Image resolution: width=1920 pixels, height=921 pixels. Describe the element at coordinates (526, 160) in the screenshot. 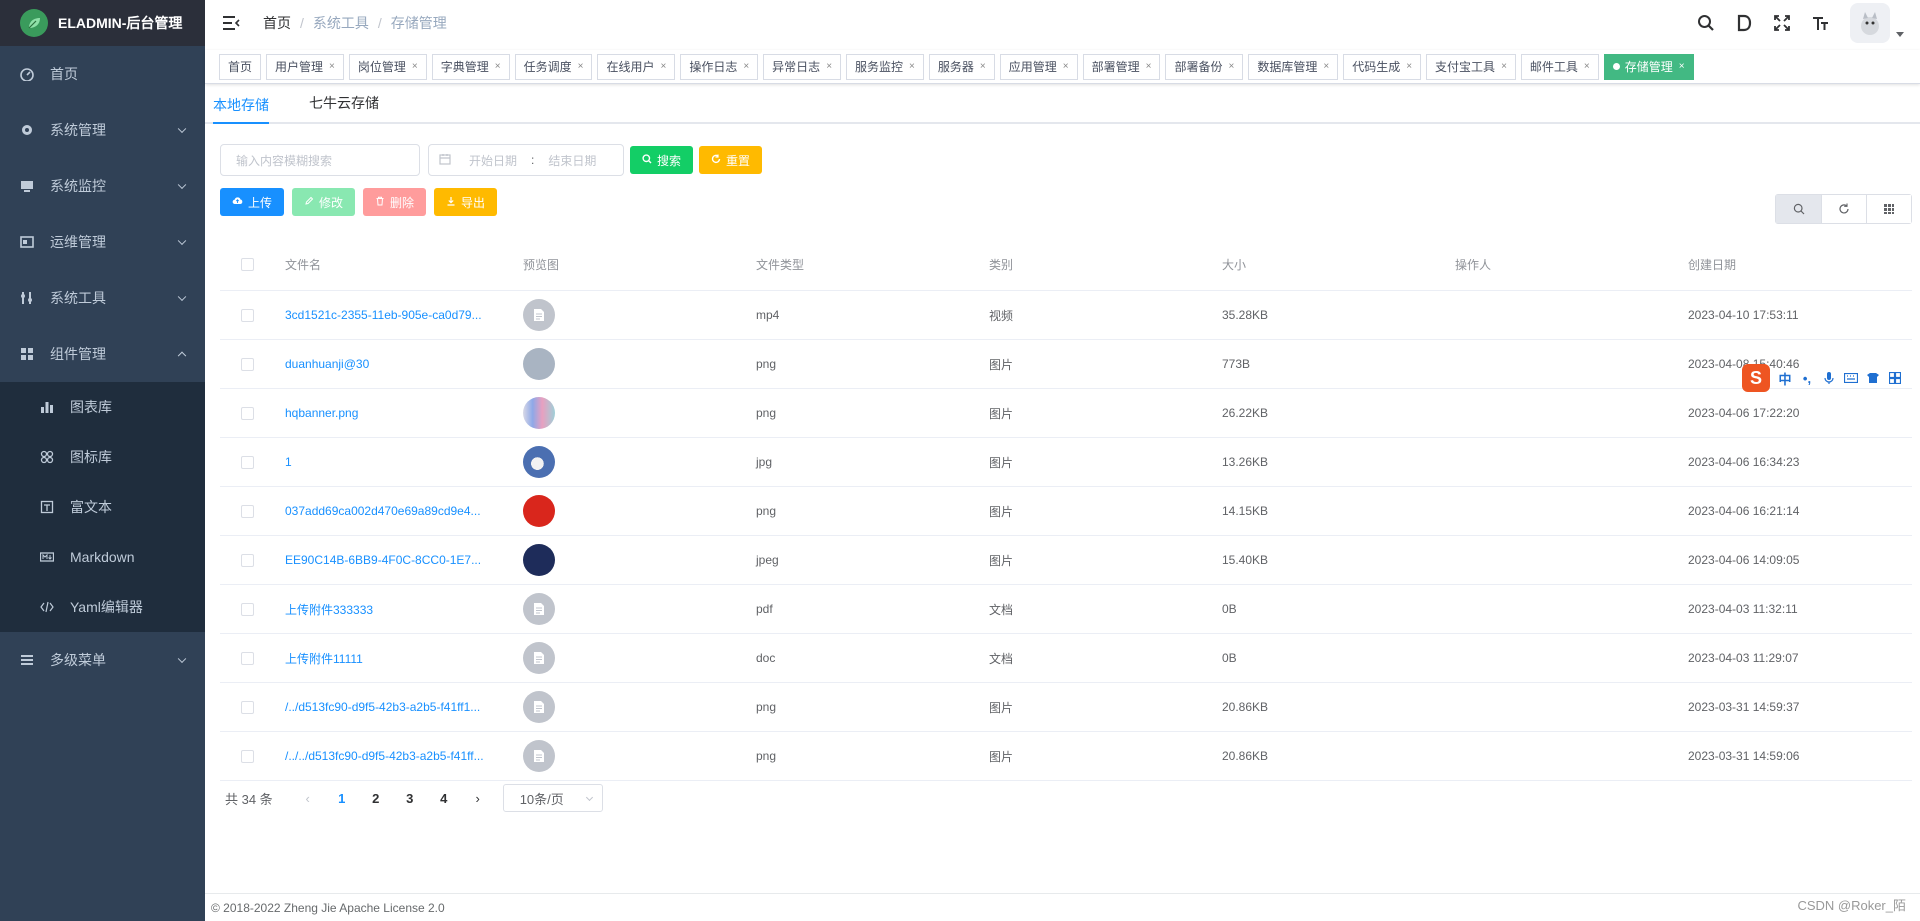

I see `date-range-picker: 开始日期 : 结束日期` at that location.